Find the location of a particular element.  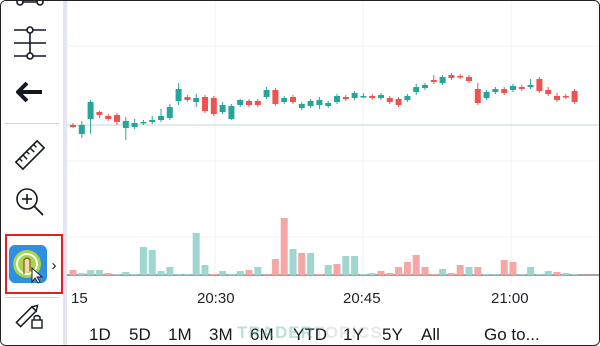

range-button-6m: 6M is located at coordinates (262, 335).